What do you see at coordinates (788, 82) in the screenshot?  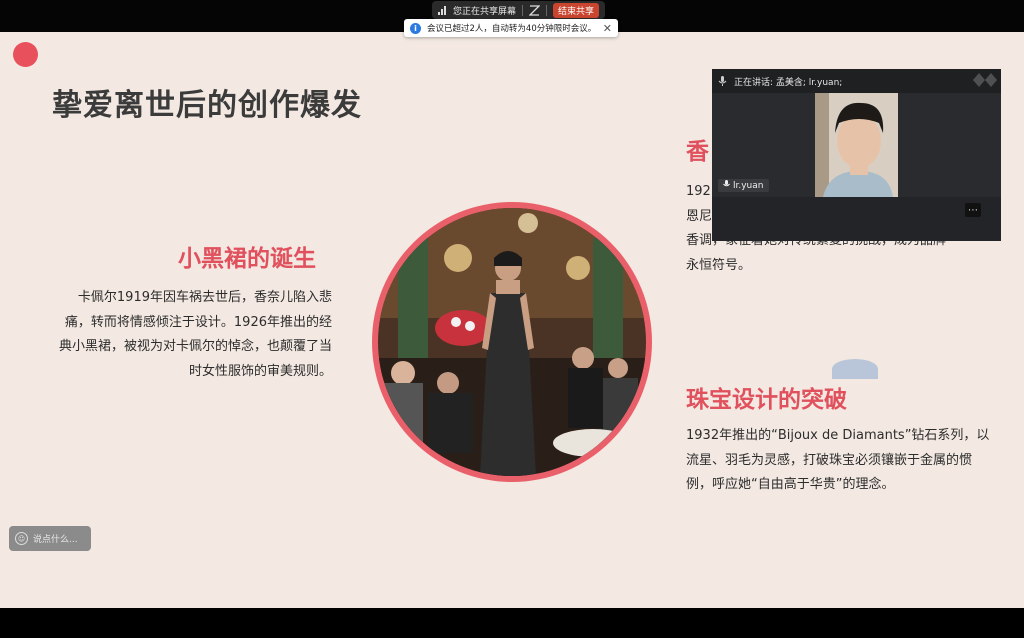 I see `speaking-label: 正在讲话: 孟美含; lr.yuan;` at bounding box center [788, 82].